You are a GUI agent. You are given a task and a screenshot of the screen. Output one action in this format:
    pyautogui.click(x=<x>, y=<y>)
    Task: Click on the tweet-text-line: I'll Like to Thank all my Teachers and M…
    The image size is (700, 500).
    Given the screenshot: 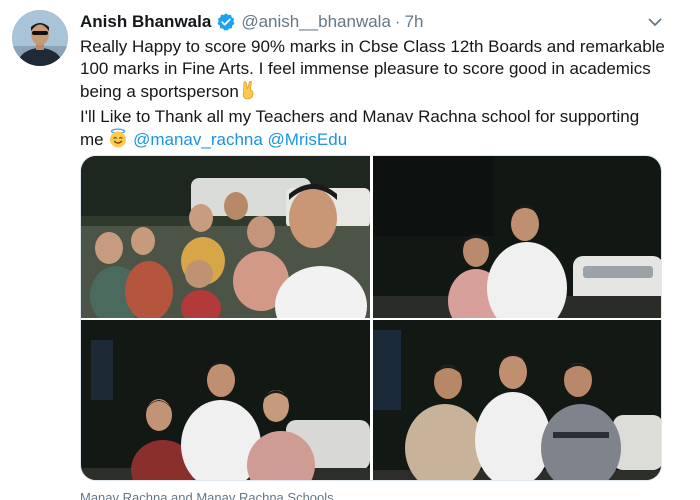 What is the action you would take?
    pyautogui.click(x=360, y=116)
    